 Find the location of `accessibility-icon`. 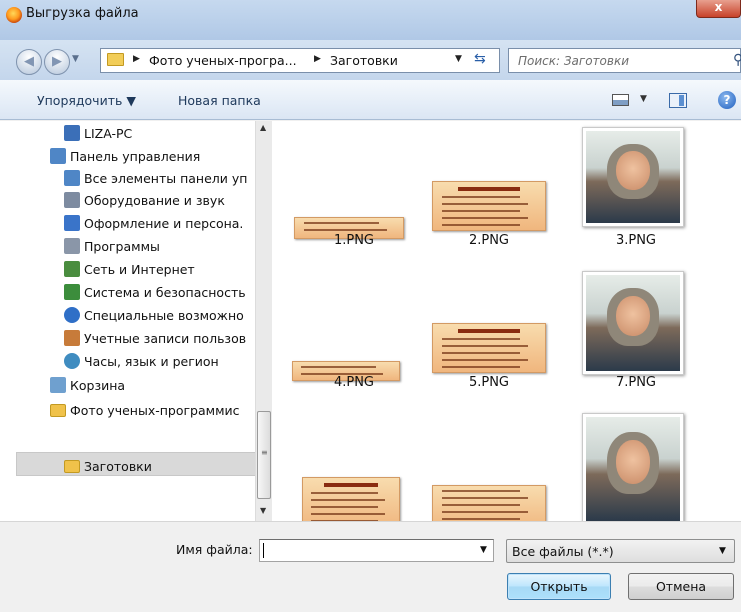

accessibility-icon is located at coordinates (72, 315).